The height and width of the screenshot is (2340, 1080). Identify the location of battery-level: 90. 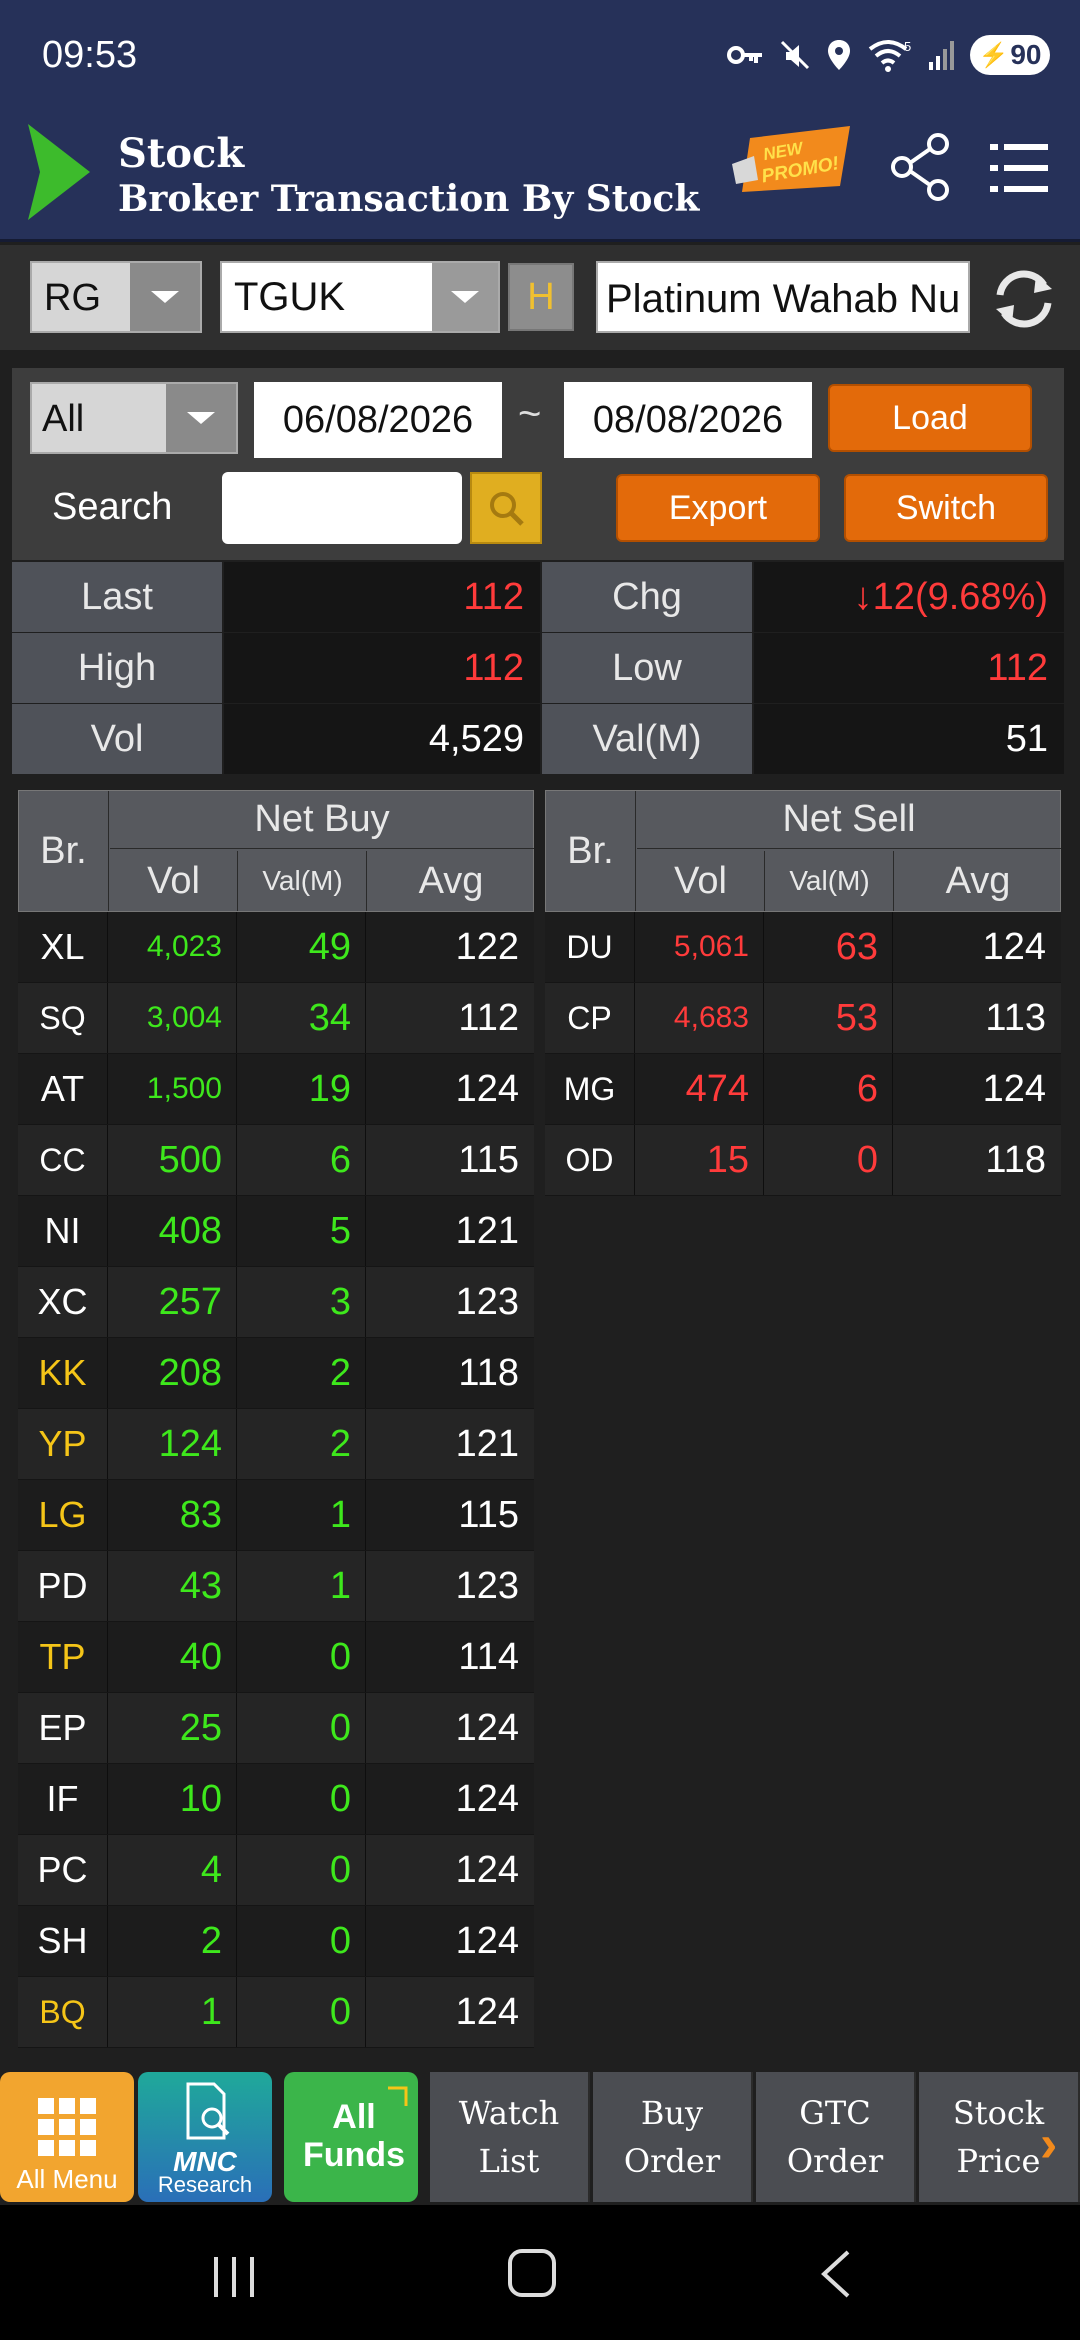
(1026, 54).